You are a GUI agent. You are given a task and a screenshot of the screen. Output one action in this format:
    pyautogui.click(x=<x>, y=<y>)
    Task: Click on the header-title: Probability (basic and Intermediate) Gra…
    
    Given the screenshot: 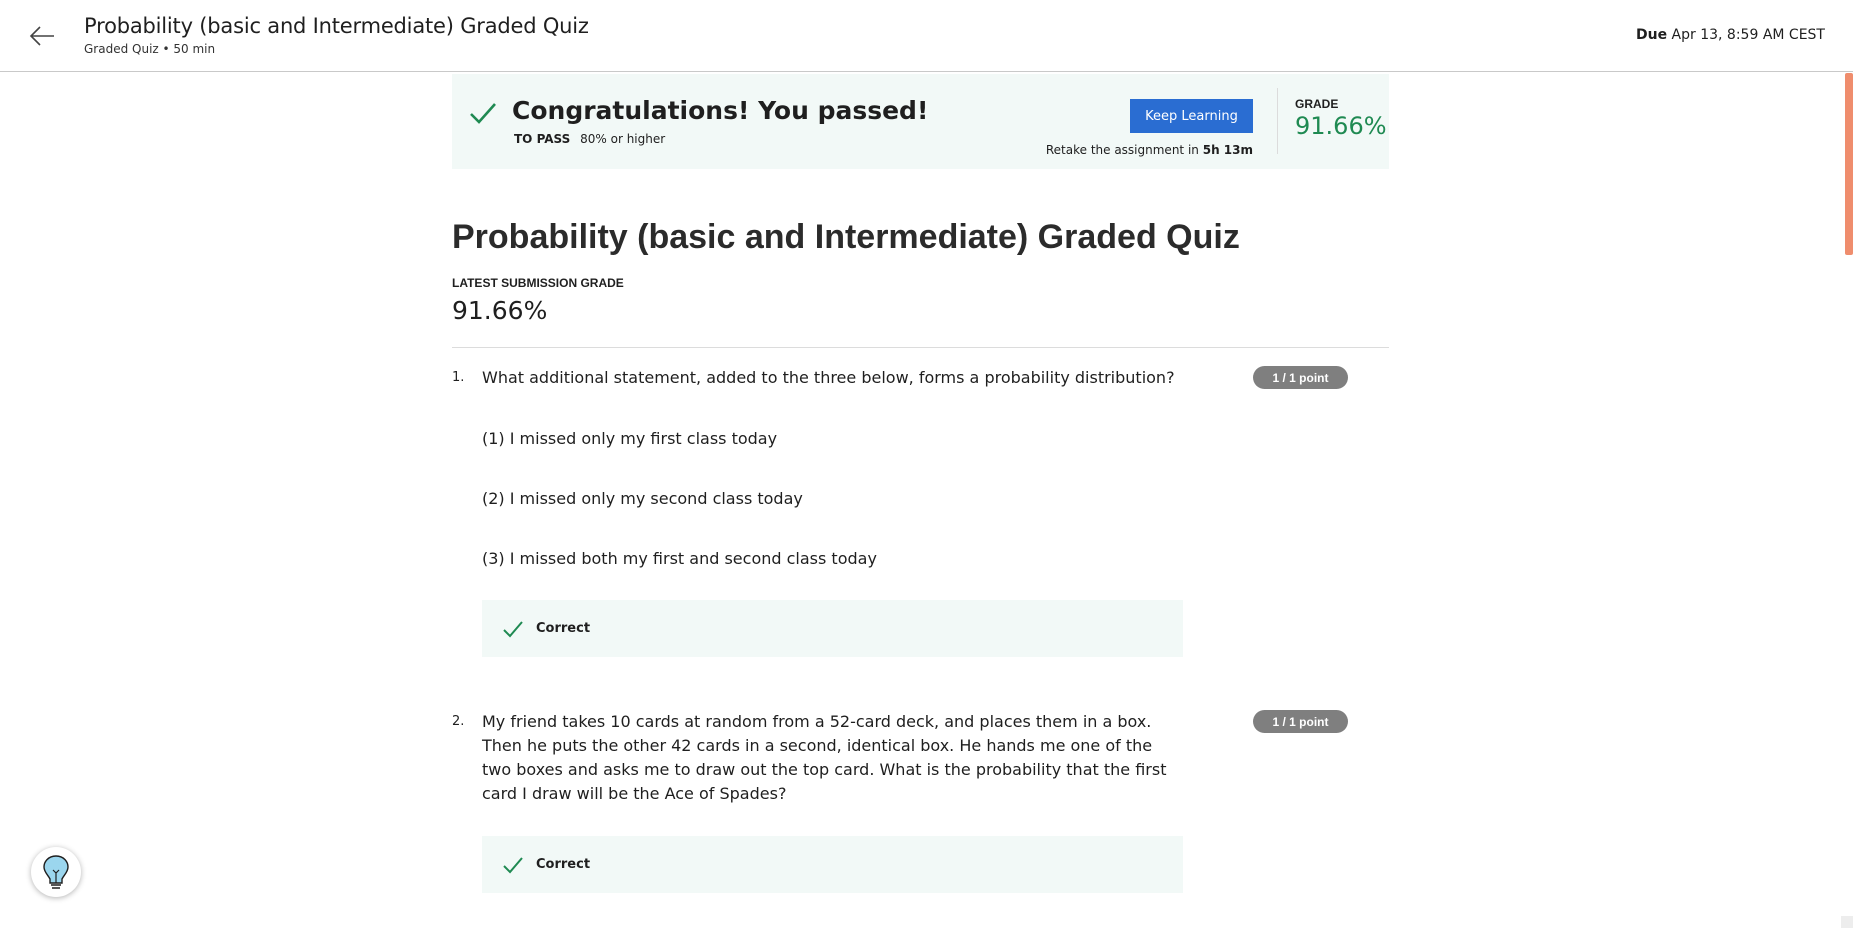 What is the action you would take?
    pyautogui.click(x=336, y=26)
    